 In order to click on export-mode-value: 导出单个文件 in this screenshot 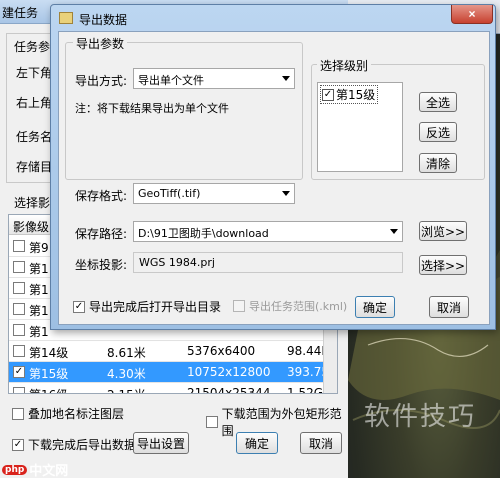, I will do `click(171, 80)`.